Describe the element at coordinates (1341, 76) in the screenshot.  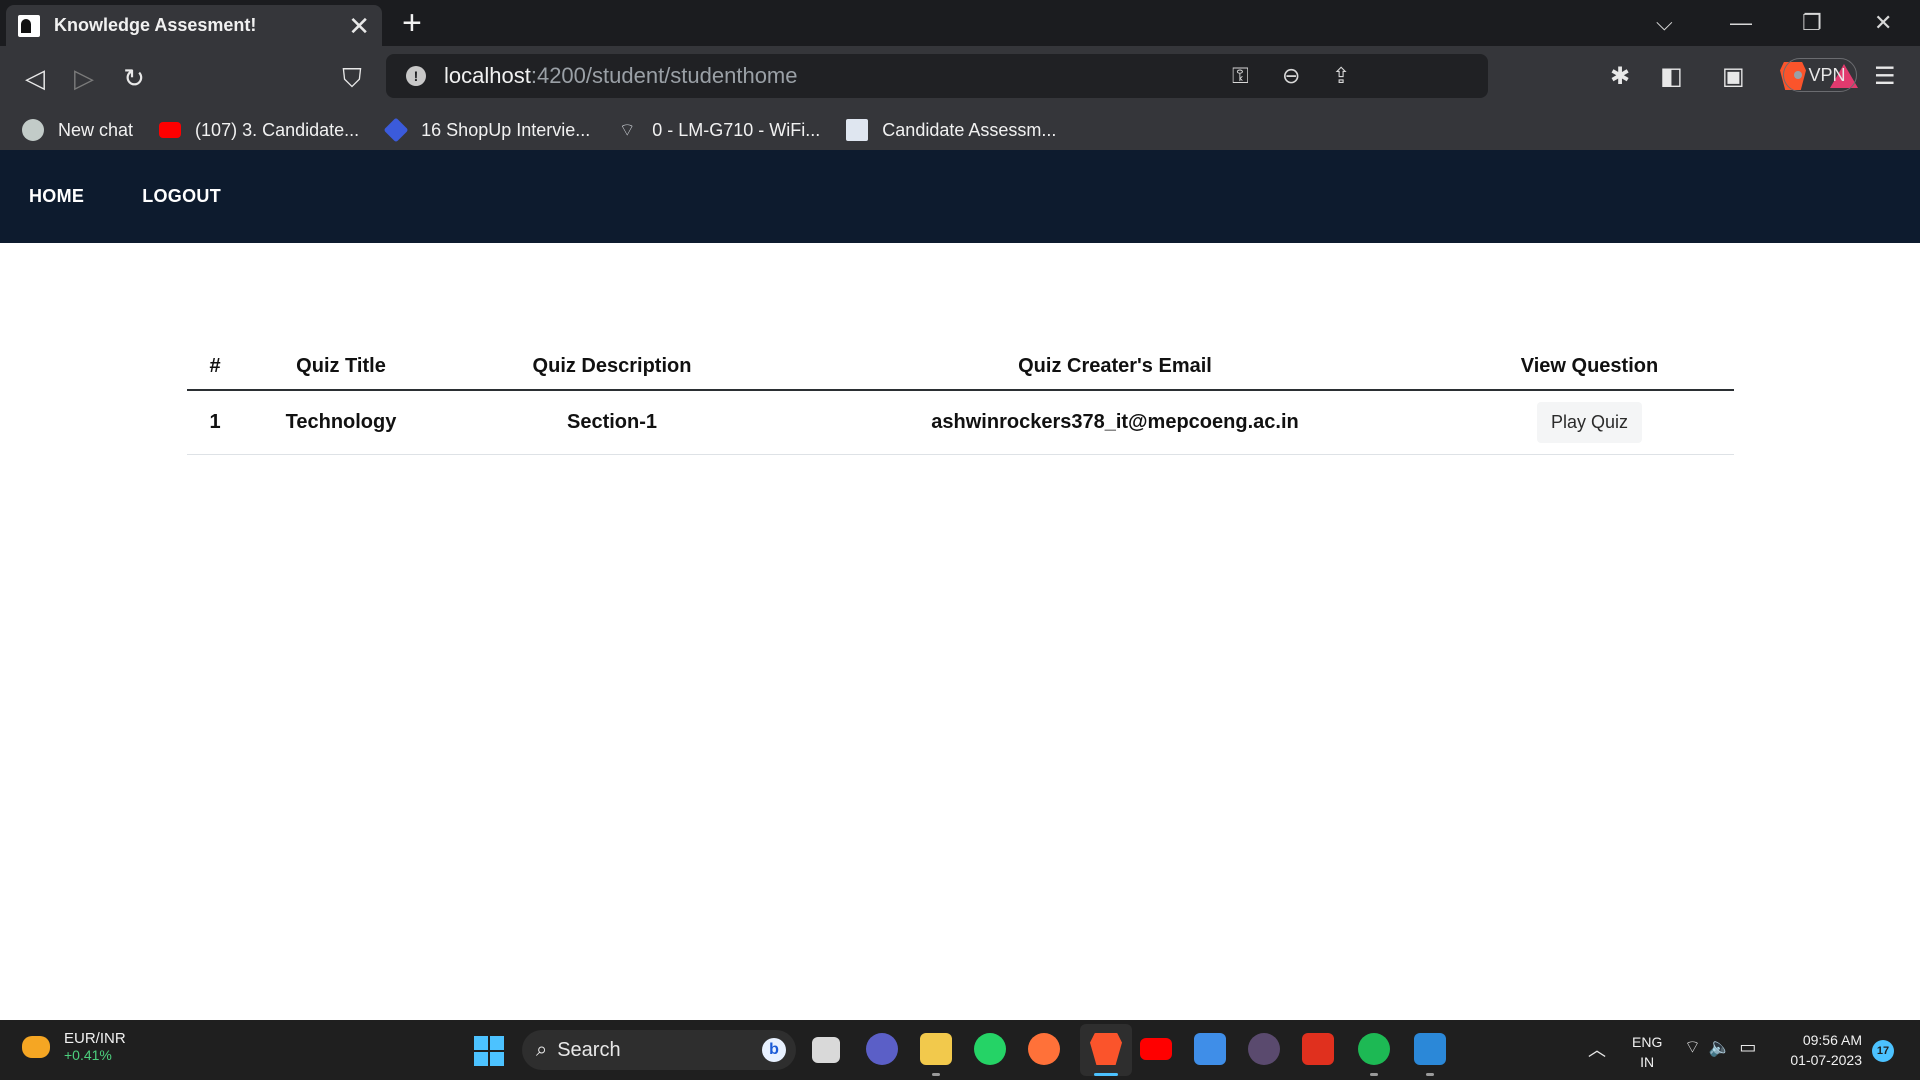
I see `share-icon: ⇪` at that location.